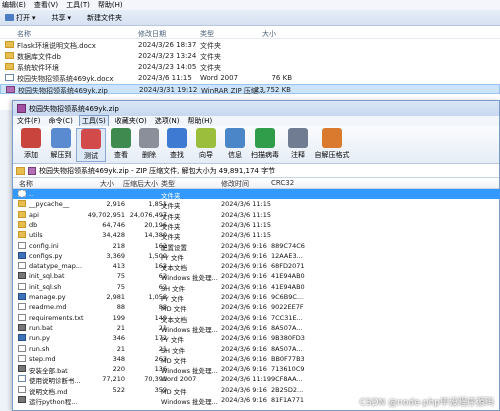 This screenshot has width=500, height=411. I want to click on virus-scan-button: 扫描病毒, so click(265, 144).